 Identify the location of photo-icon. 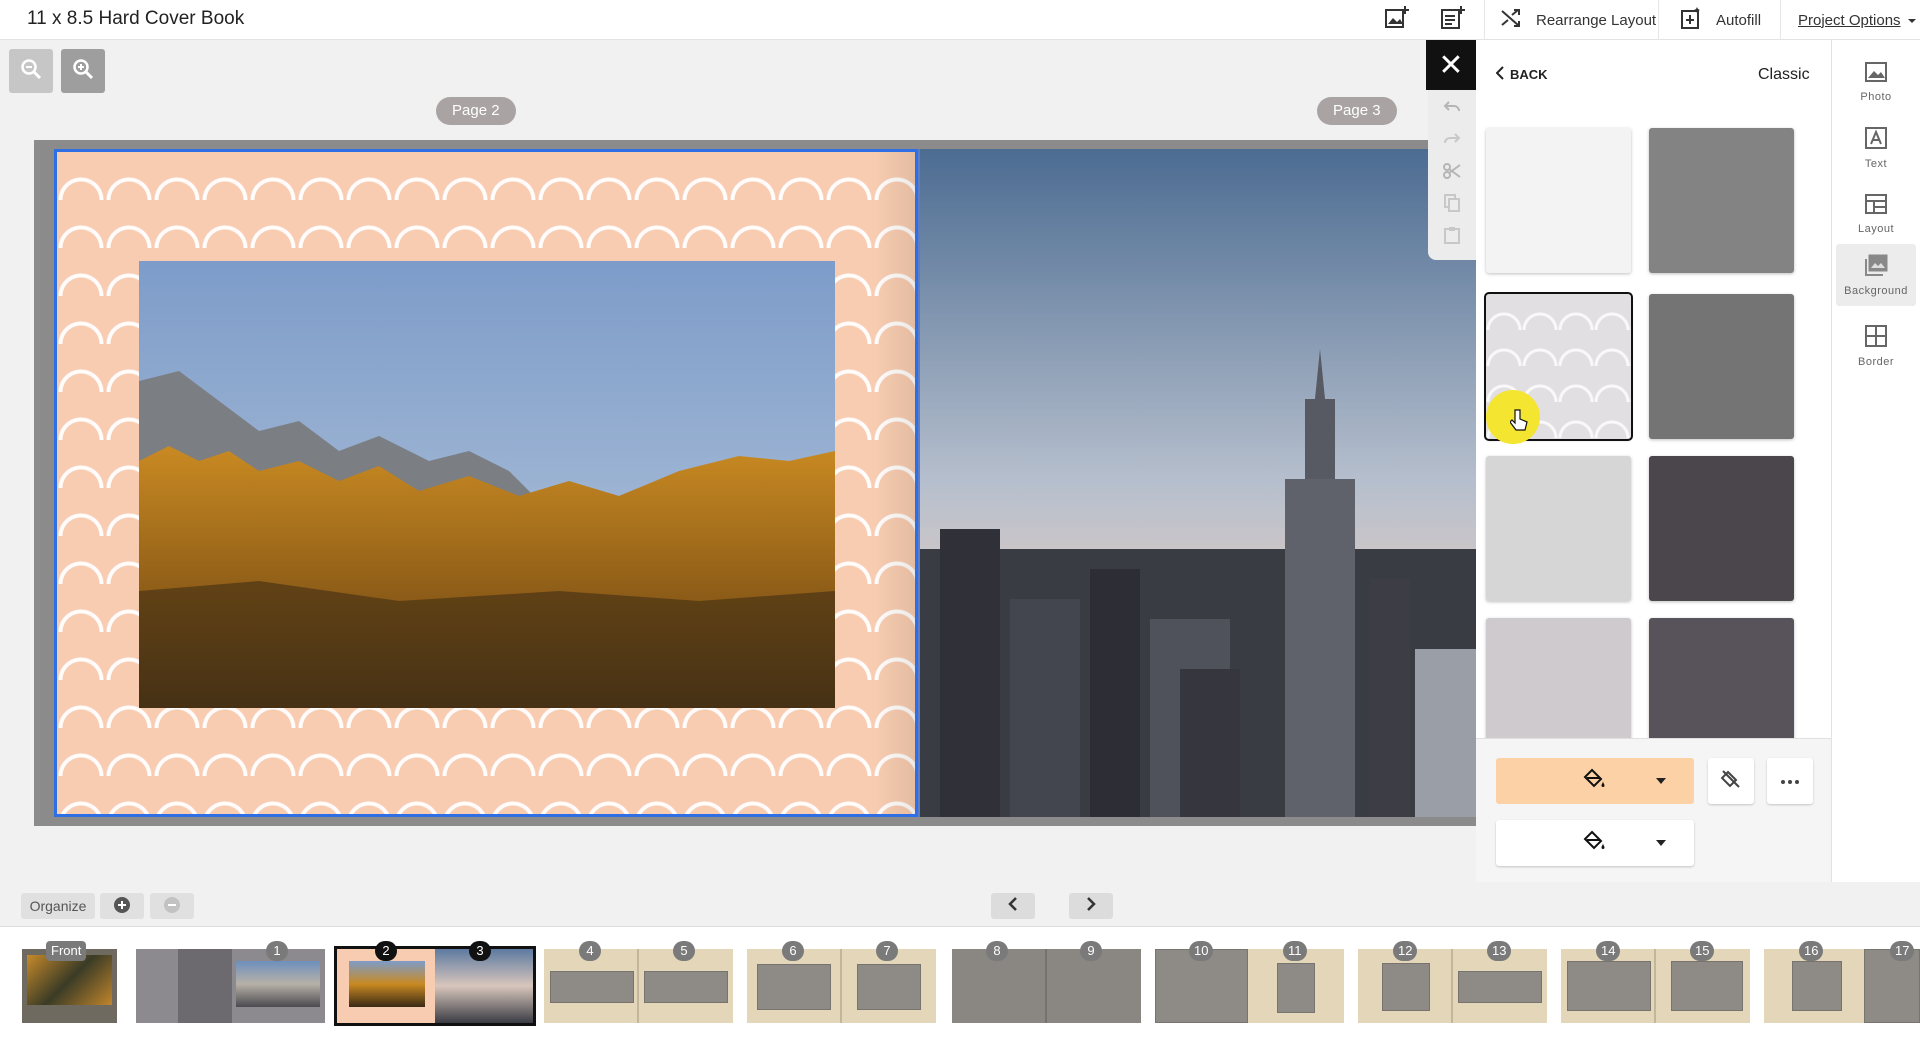
(1876, 73).